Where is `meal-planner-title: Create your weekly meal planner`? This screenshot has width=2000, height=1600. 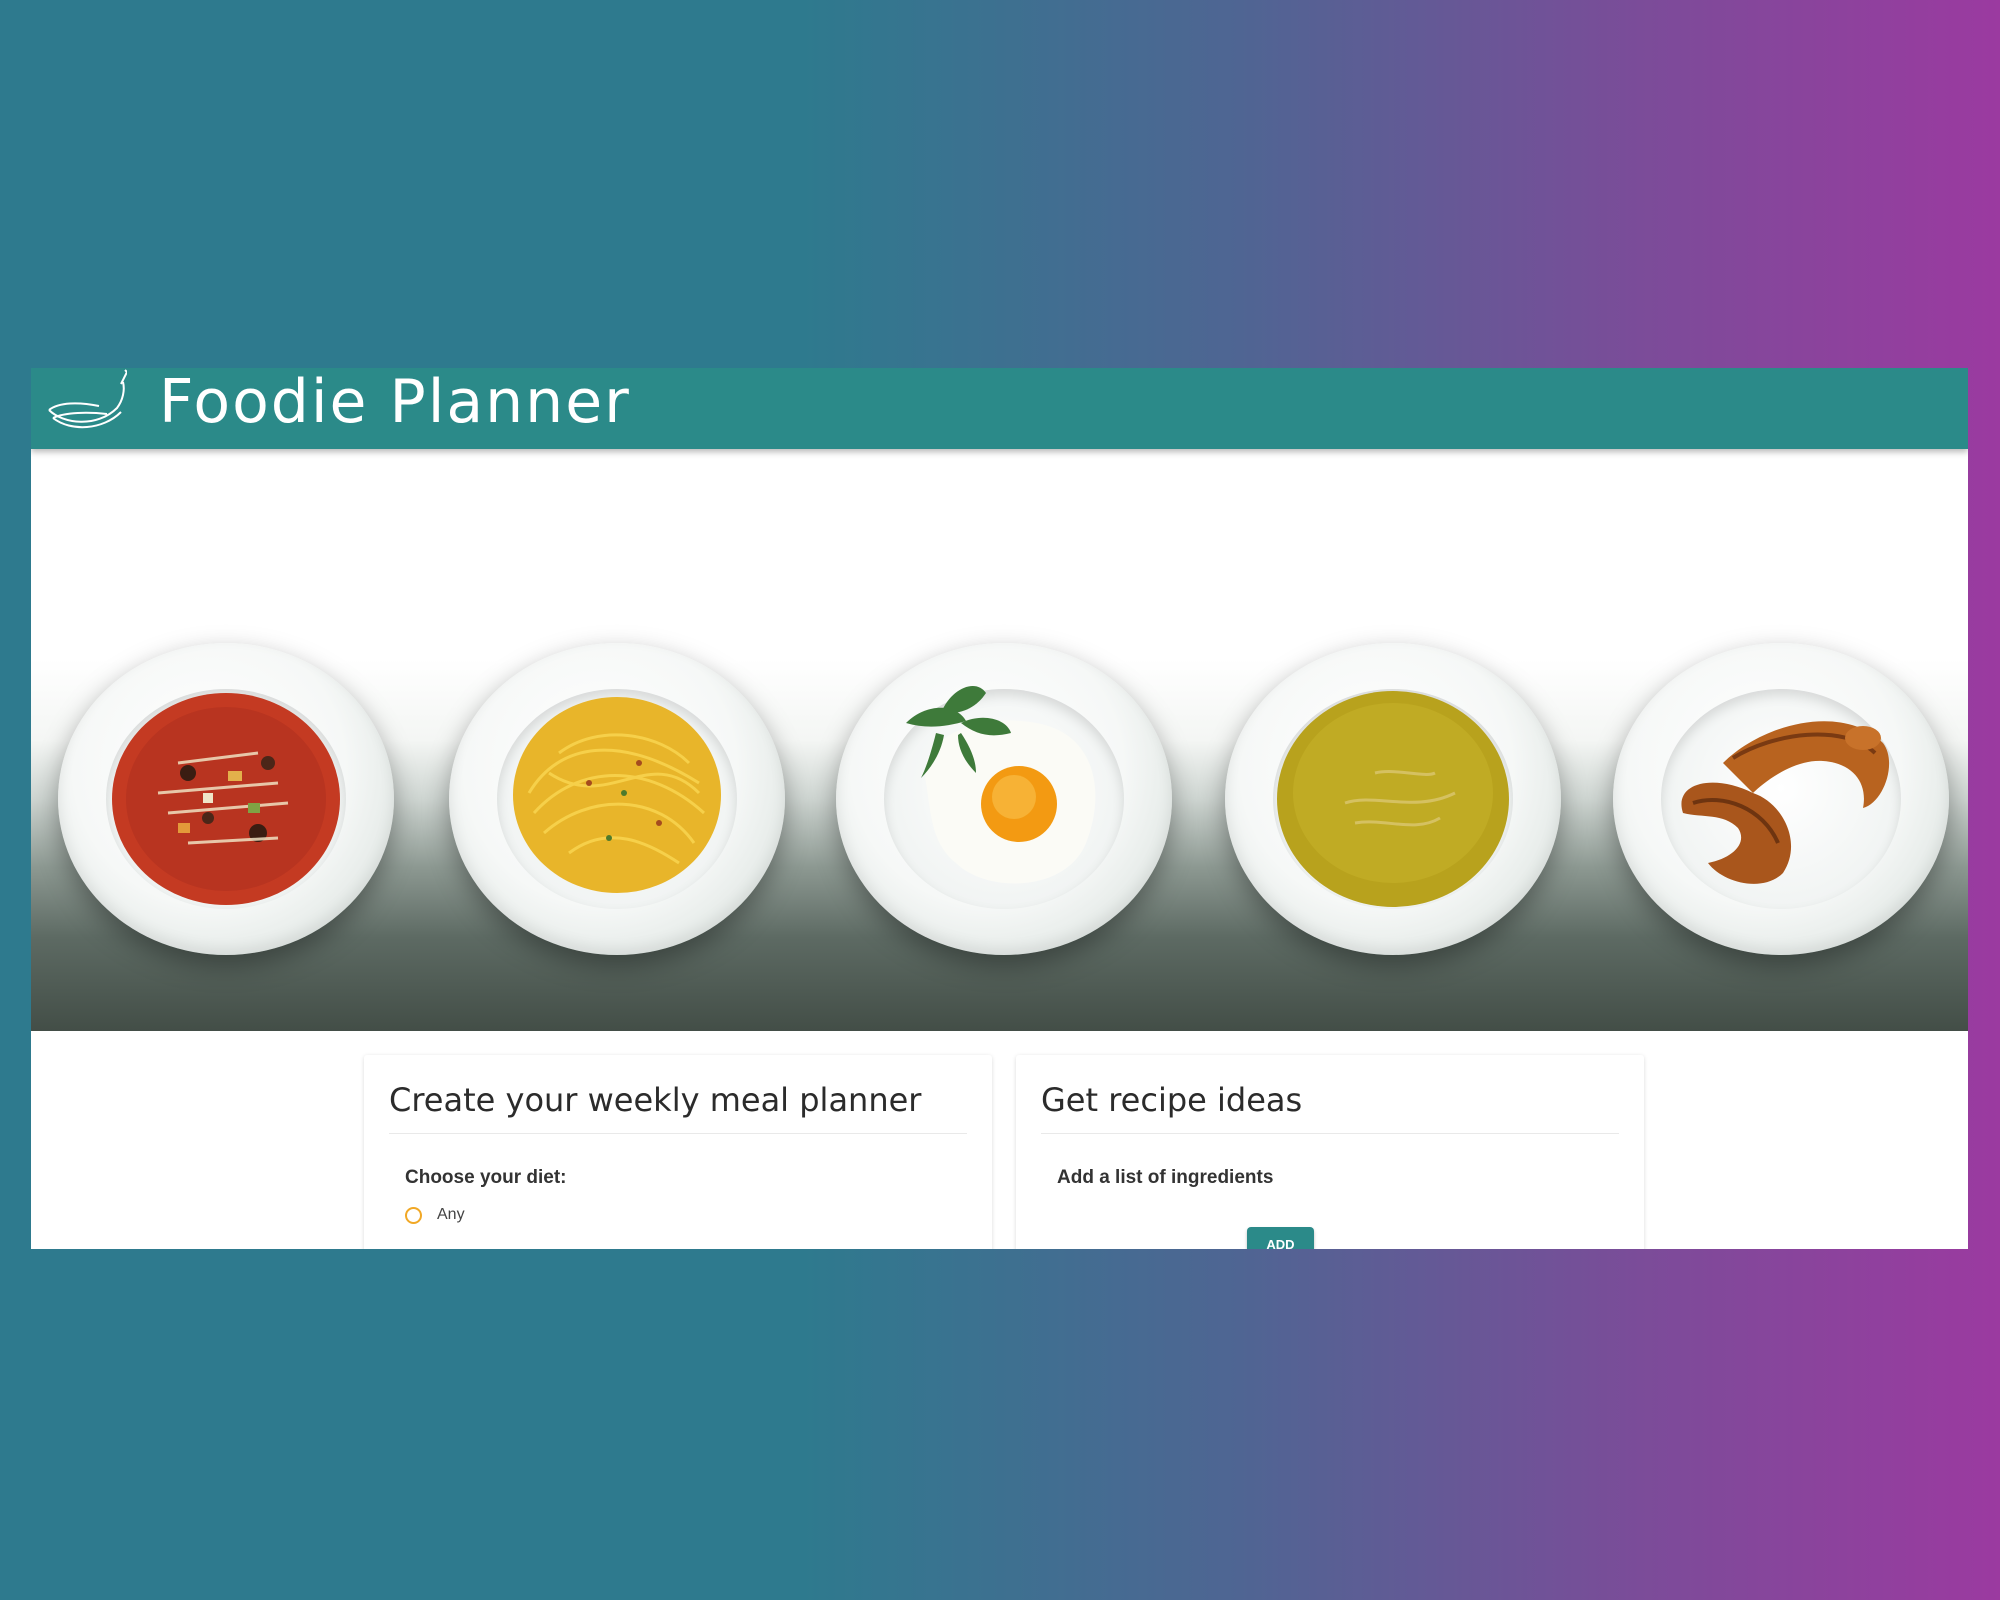
meal-planner-title: Create your weekly meal planner is located at coordinates (655, 1100).